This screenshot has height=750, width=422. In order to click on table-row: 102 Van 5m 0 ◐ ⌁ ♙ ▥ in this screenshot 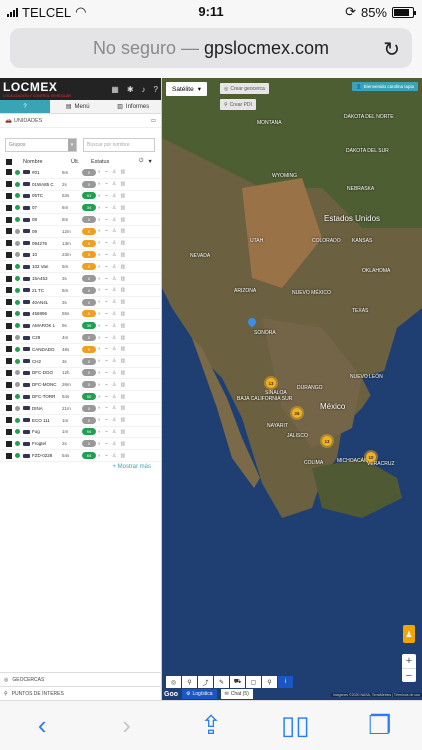, I will do `click(80, 267)`.